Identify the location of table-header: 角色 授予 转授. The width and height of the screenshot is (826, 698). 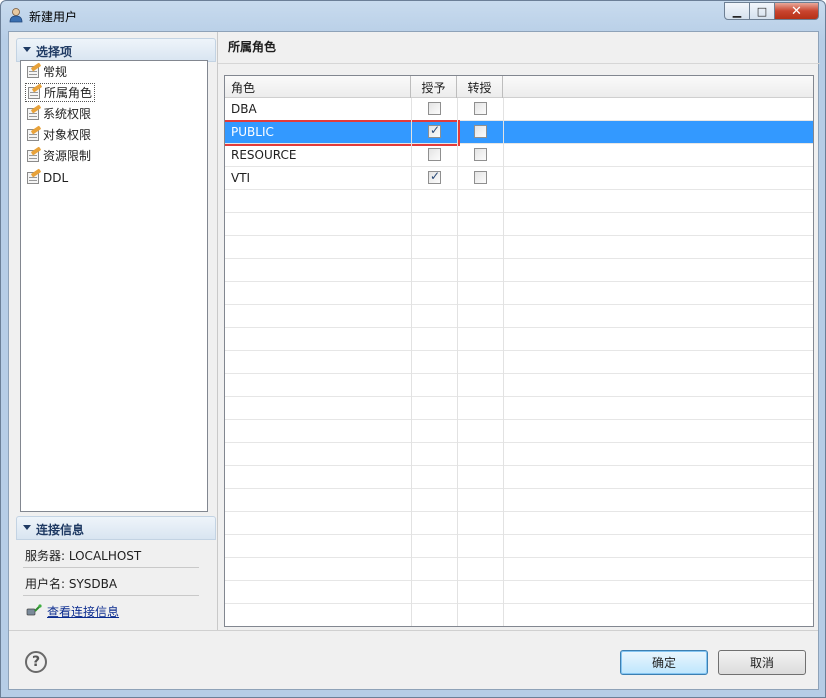
(519, 87).